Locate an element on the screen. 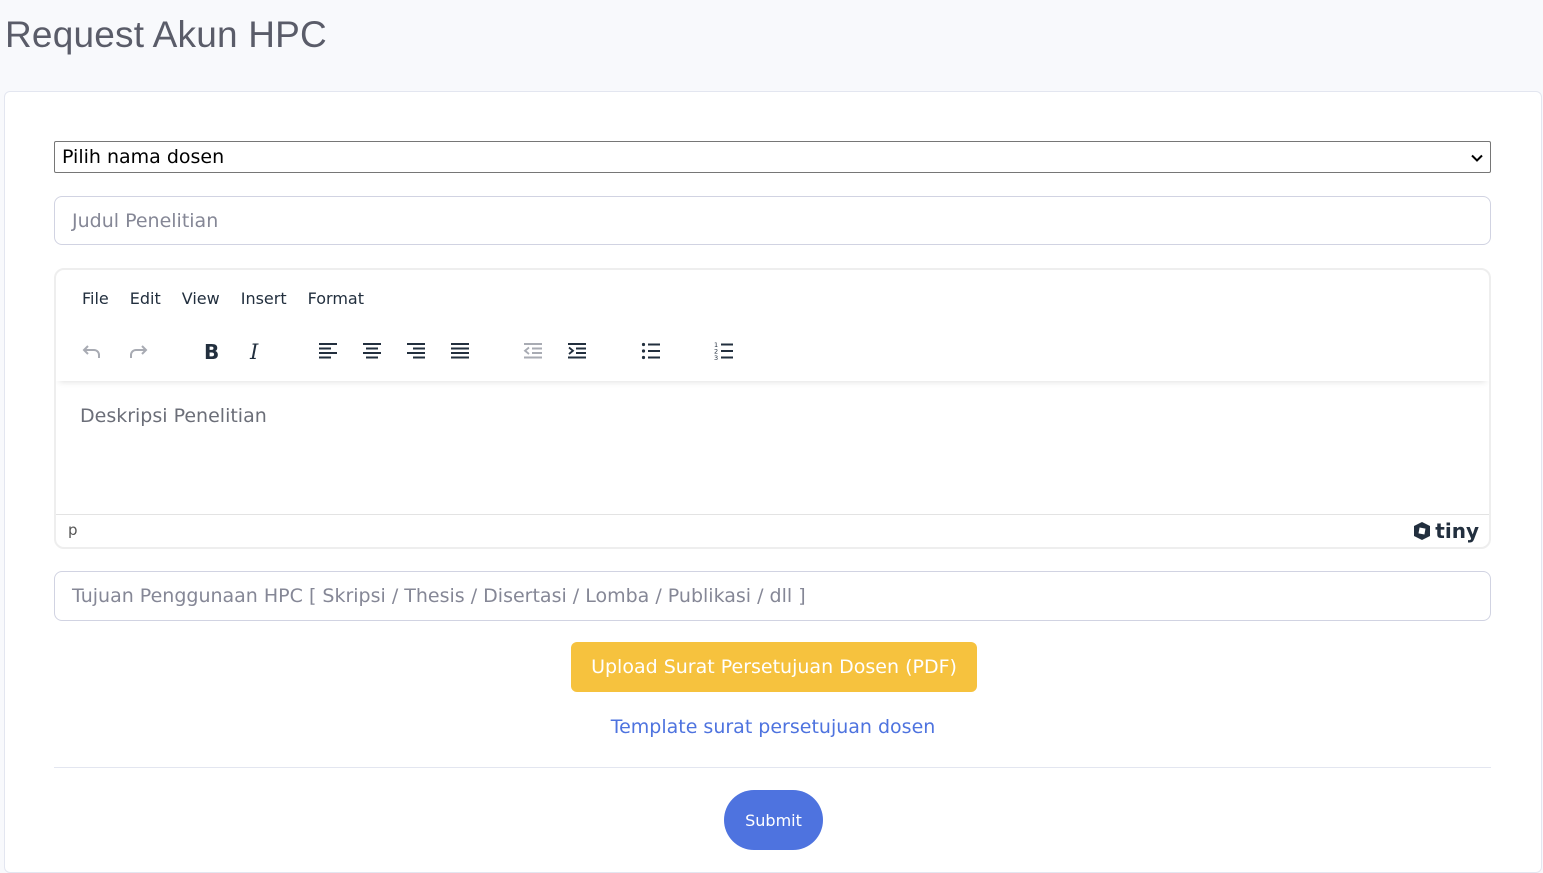  divider is located at coordinates (772, 767).